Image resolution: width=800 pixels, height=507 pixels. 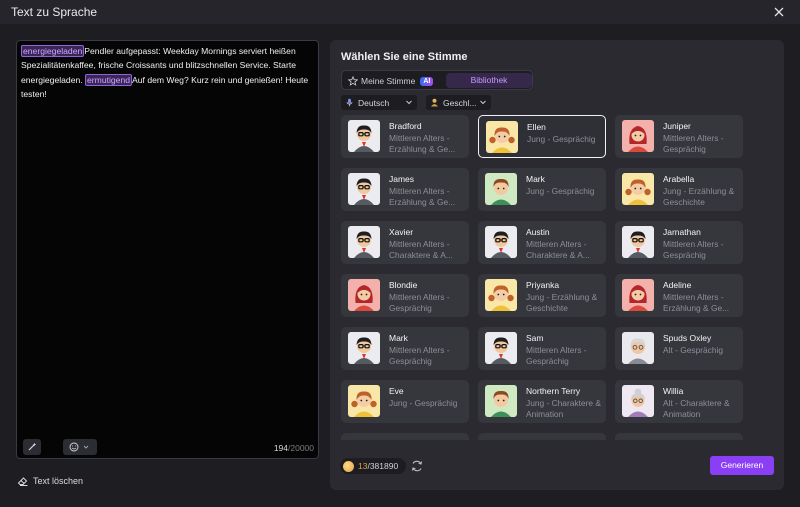 I want to click on voice-name: Willia, so click(x=673, y=391).